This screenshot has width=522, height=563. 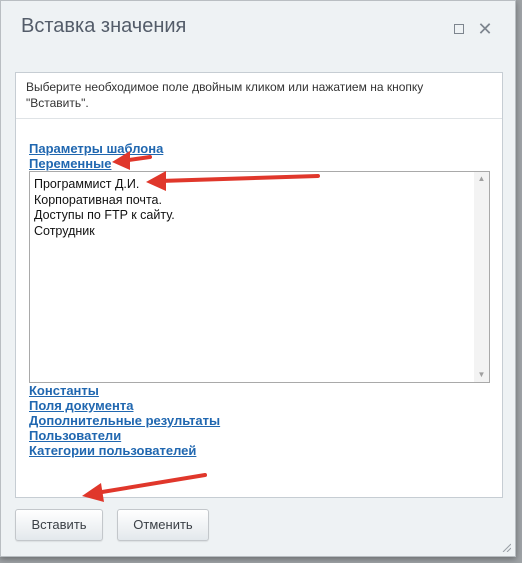 What do you see at coordinates (104, 232) in the screenshot?
I see `list-item: Сотрудник` at bounding box center [104, 232].